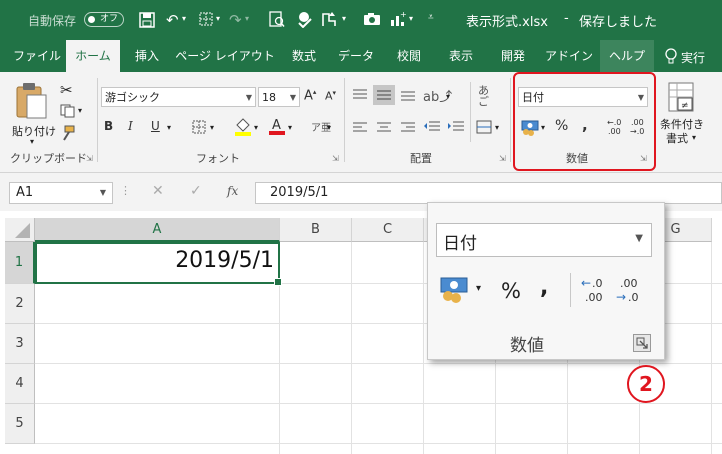  Describe the element at coordinates (158, 191) in the screenshot. I see `cancel-icon: ✕` at that location.